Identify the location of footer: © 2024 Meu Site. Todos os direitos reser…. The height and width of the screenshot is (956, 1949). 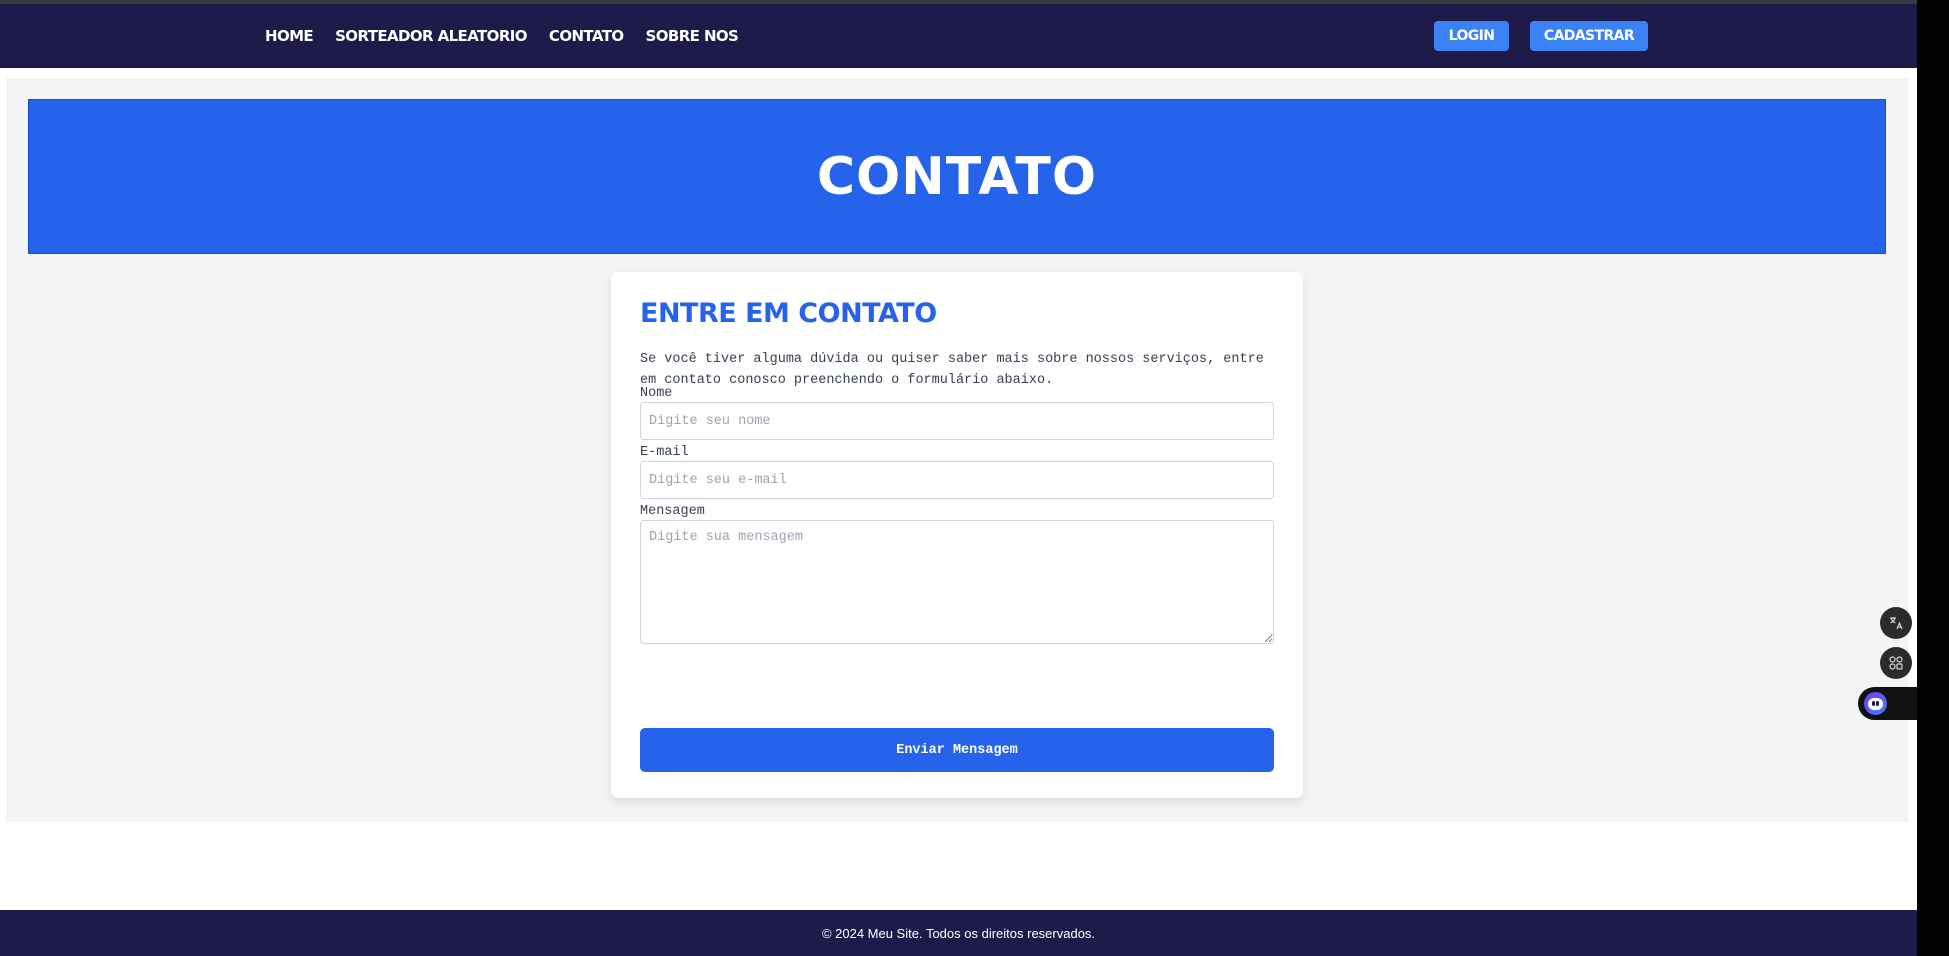
(958, 933).